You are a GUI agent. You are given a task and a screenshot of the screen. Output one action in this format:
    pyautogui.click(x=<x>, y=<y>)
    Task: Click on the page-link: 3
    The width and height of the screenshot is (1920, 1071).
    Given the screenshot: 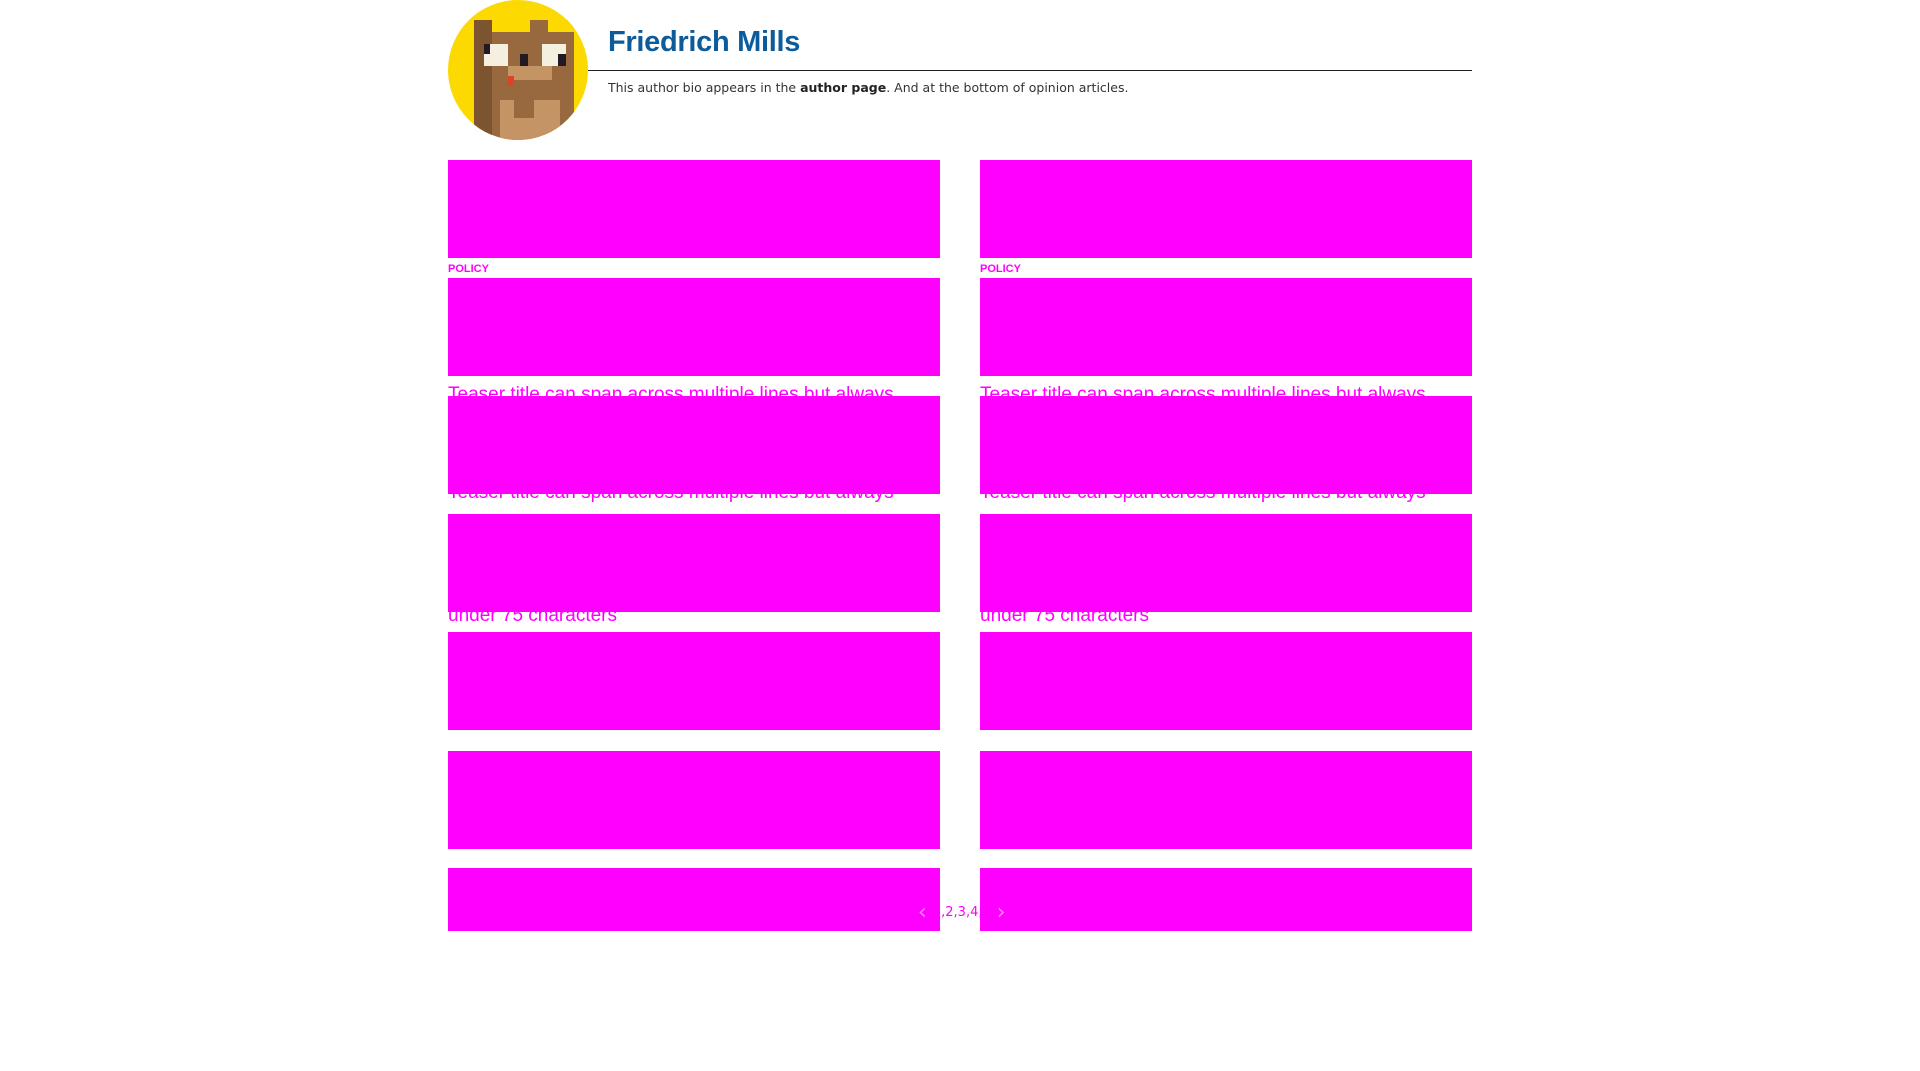 What is the action you would take?
    pyautogui.click(x=962, y=912)
    